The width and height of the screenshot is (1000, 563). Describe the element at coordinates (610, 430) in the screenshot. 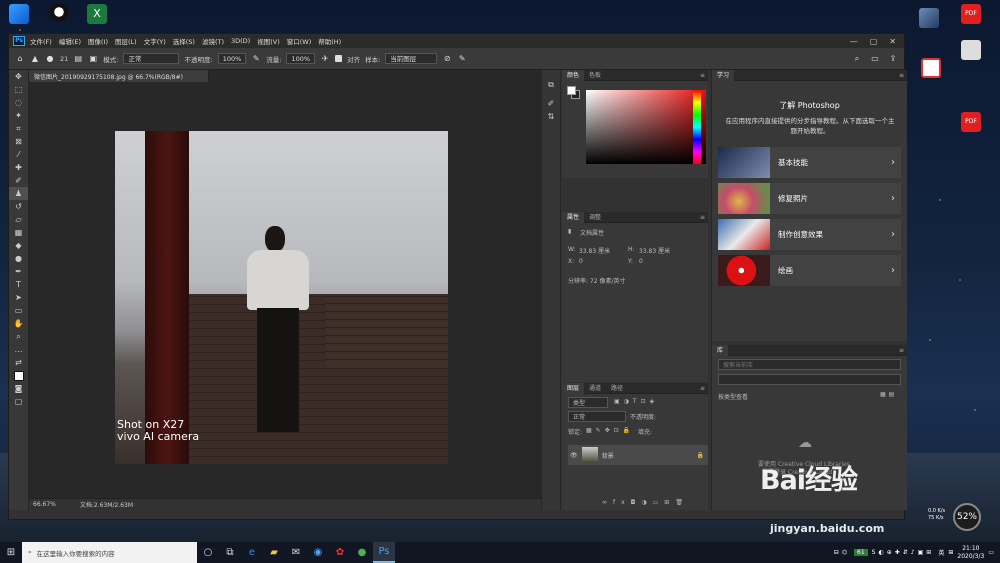

I see `lock-icons: ▦✎✥⊡🔒` at that location.